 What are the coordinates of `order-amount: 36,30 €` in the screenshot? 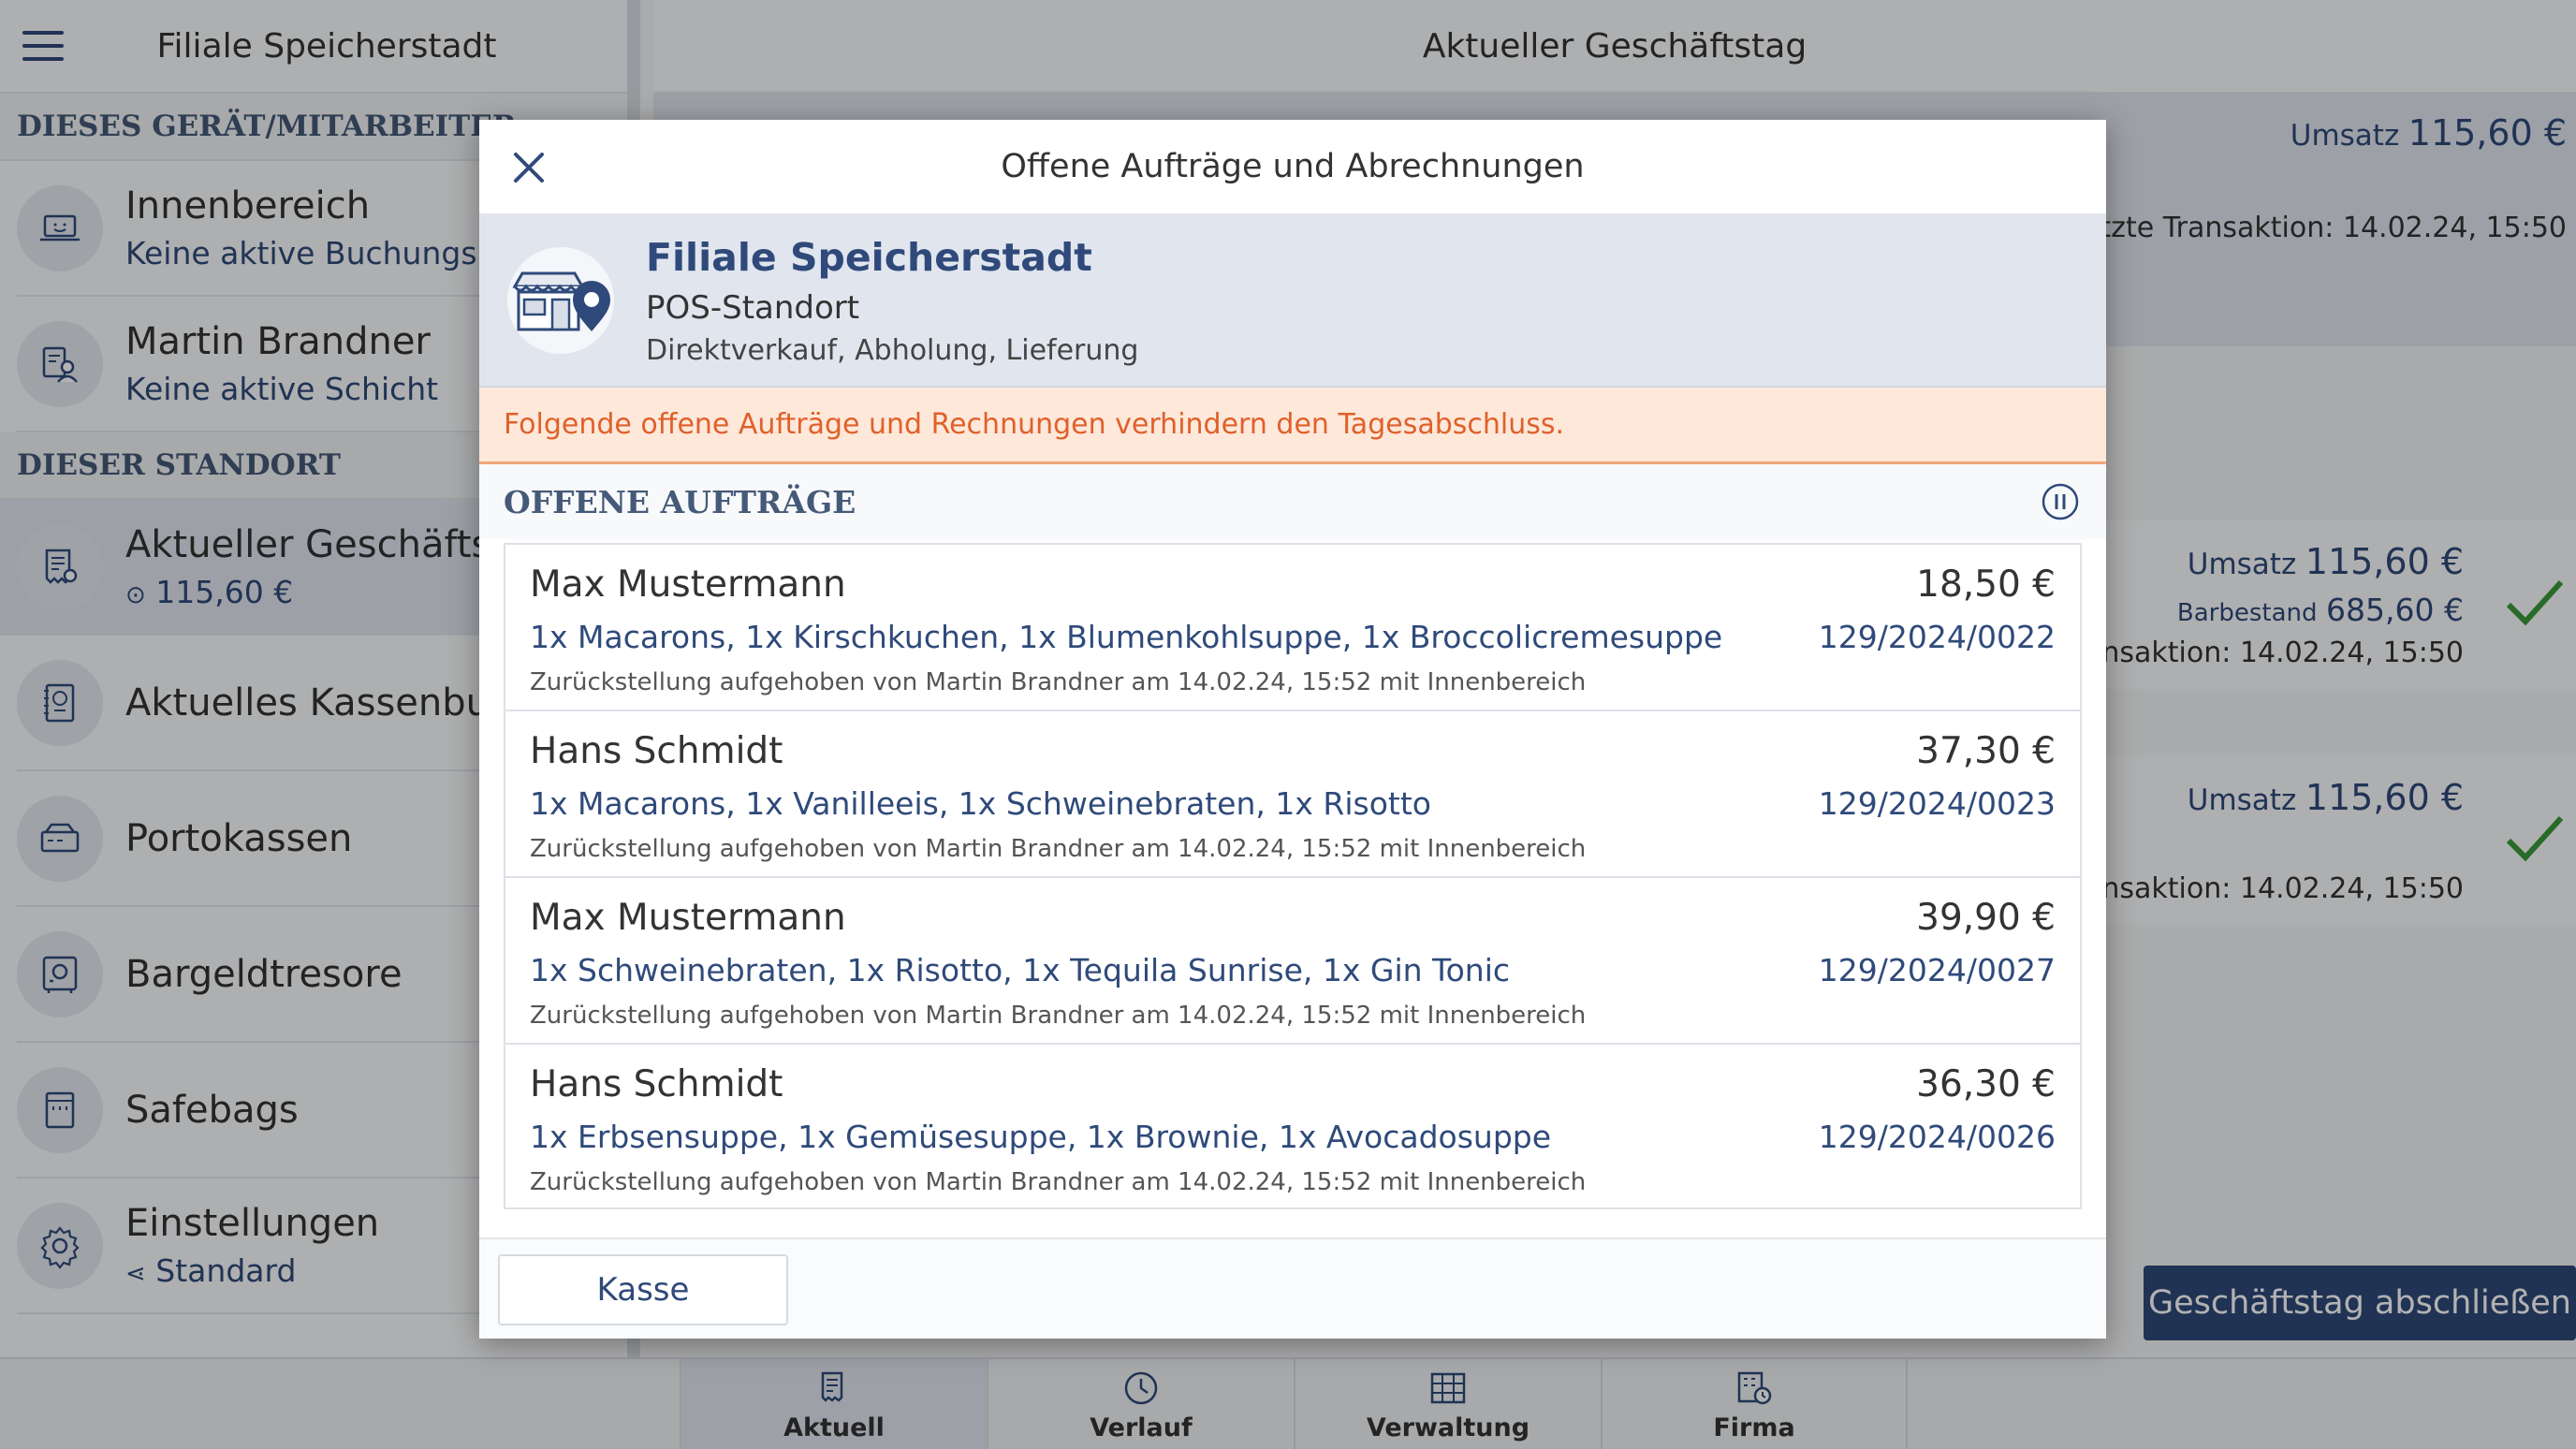 It's located at (1986, 1084).